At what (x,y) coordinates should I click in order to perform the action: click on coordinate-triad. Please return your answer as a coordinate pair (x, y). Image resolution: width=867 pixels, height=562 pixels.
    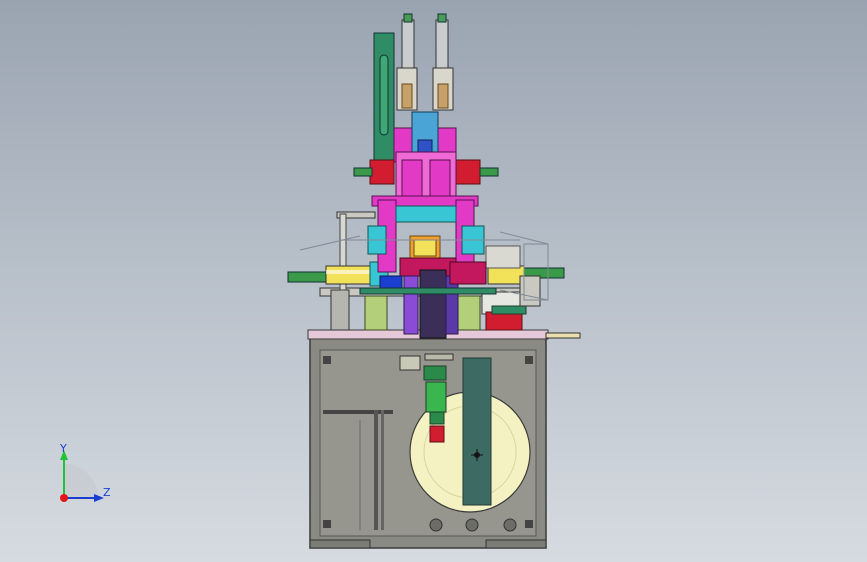
    Looking at the image, I should click on (82, 476).